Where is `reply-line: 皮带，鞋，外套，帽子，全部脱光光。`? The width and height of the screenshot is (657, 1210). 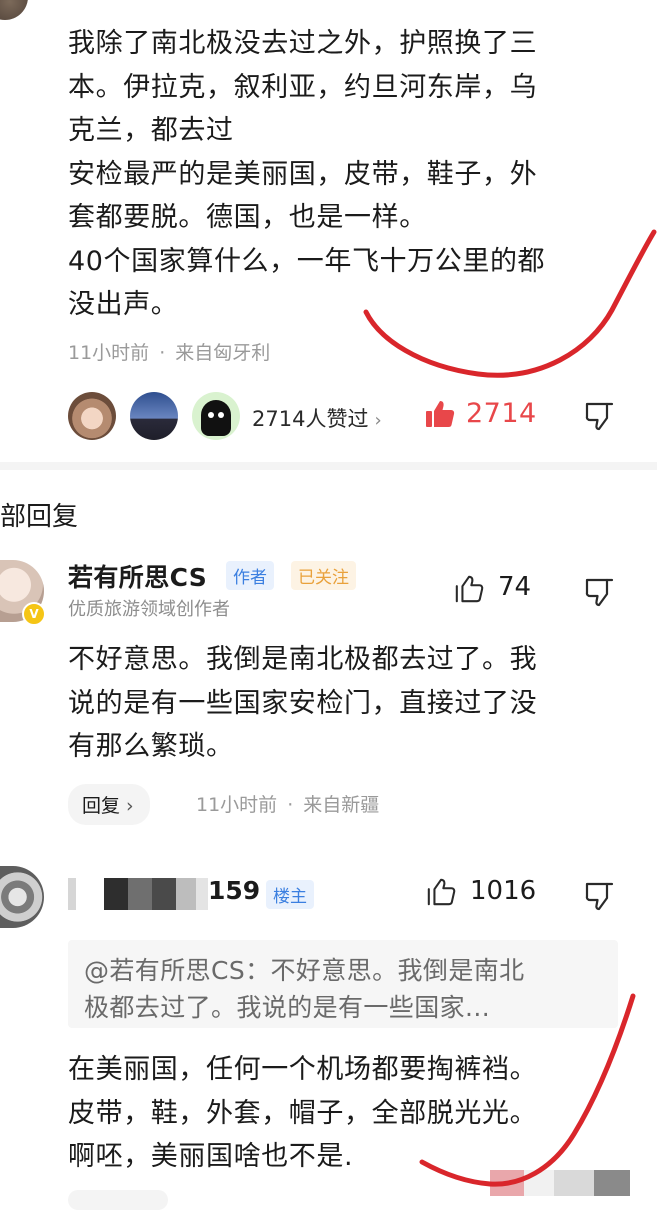
reply-line: 皮带，鞋，外套，帽子，全部脱光光。 is located at coordinates (303, 1113).